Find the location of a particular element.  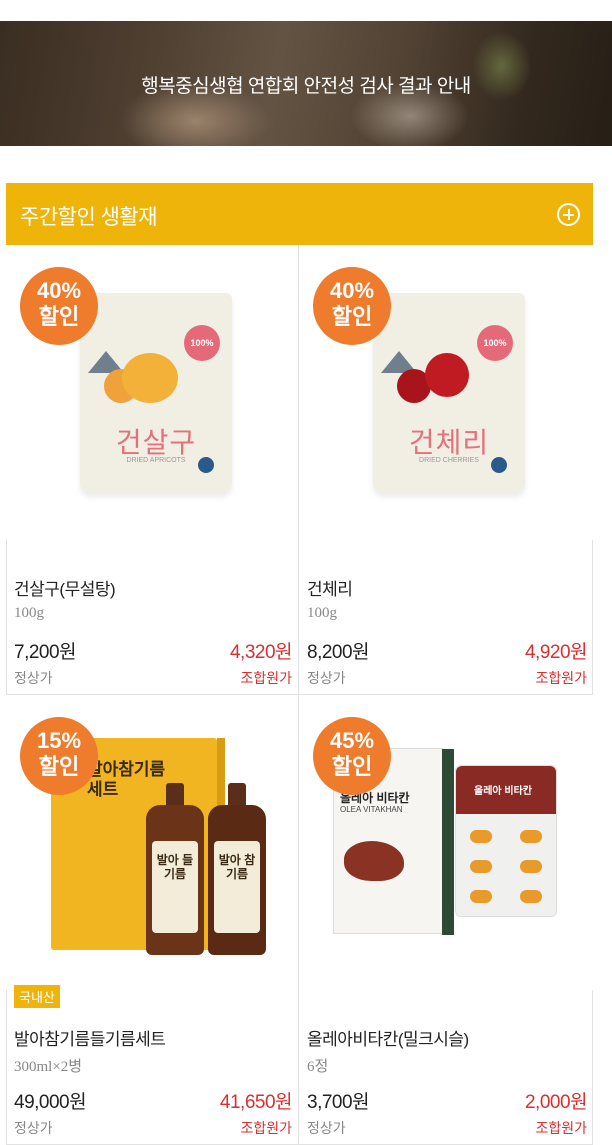

blister-header: 올레아 비타칸 is located at coordinates (506, 790).